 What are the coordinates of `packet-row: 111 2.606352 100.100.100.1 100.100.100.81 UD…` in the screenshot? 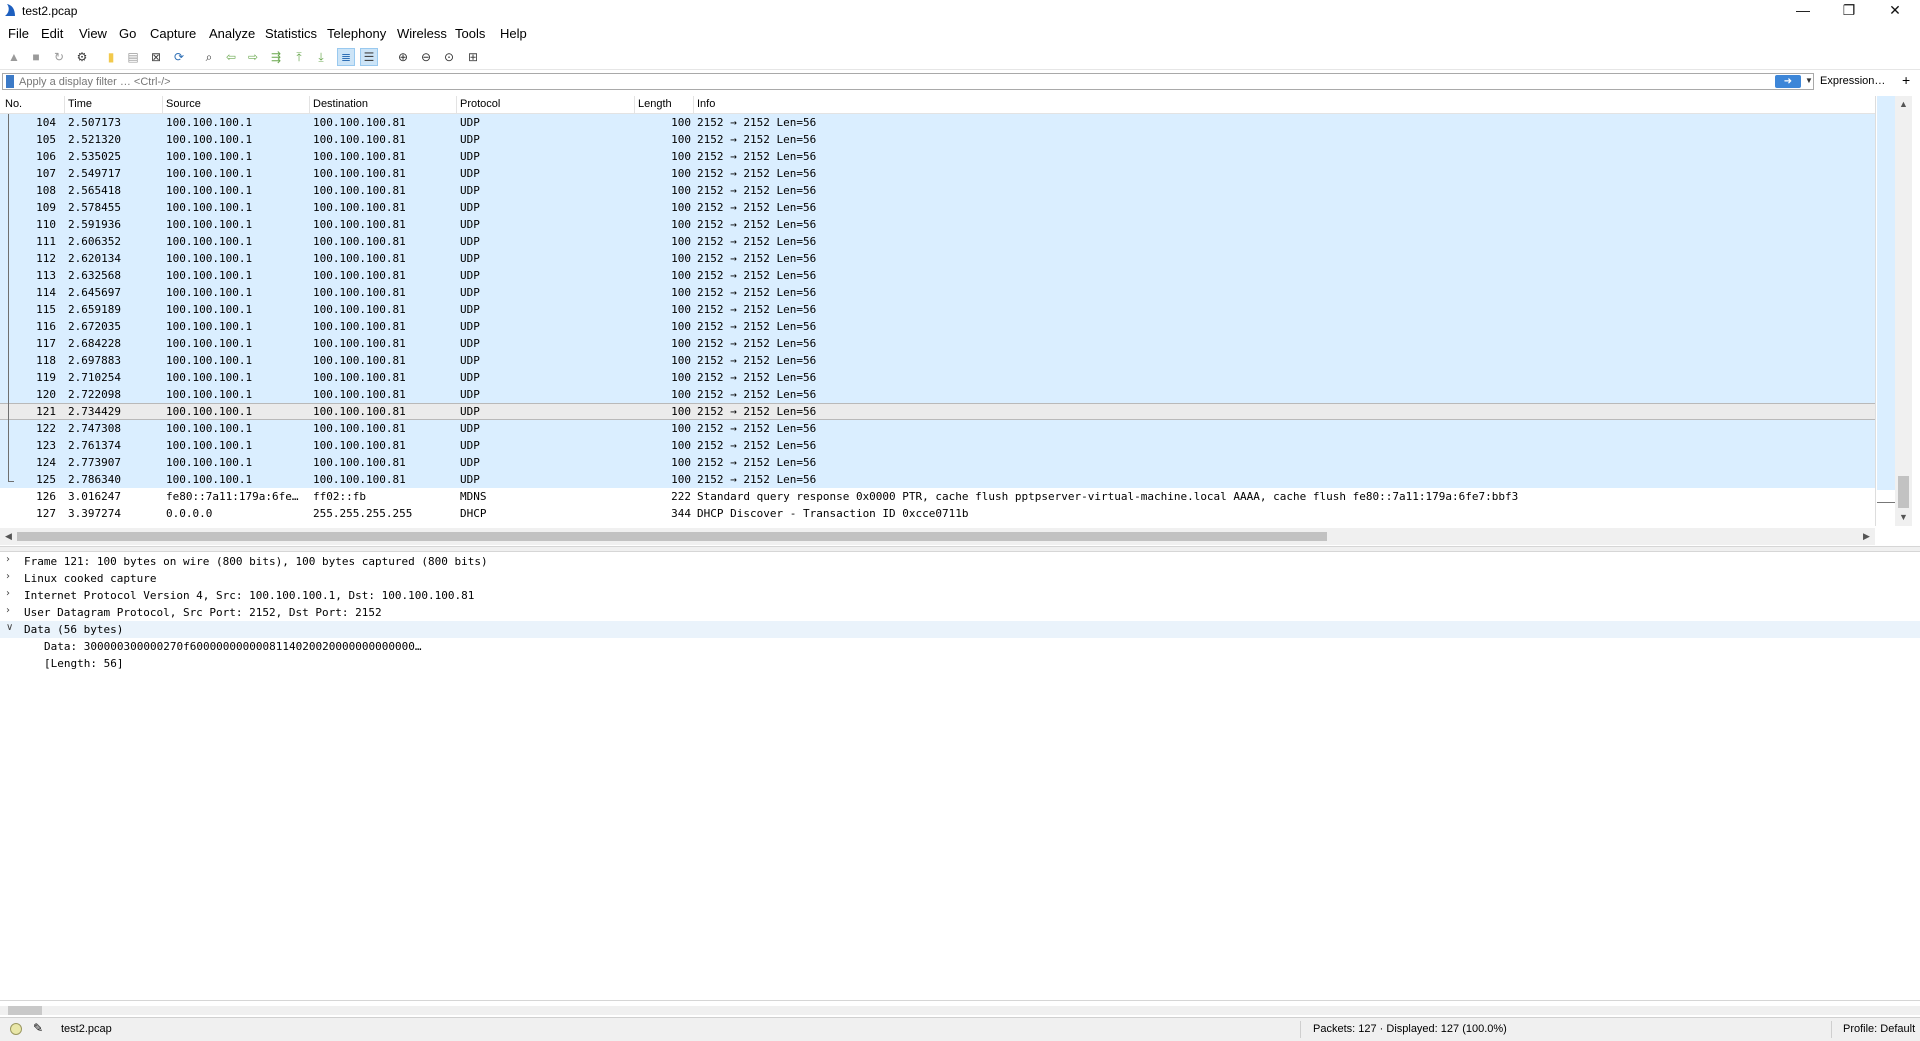 It's located at (937, 241).